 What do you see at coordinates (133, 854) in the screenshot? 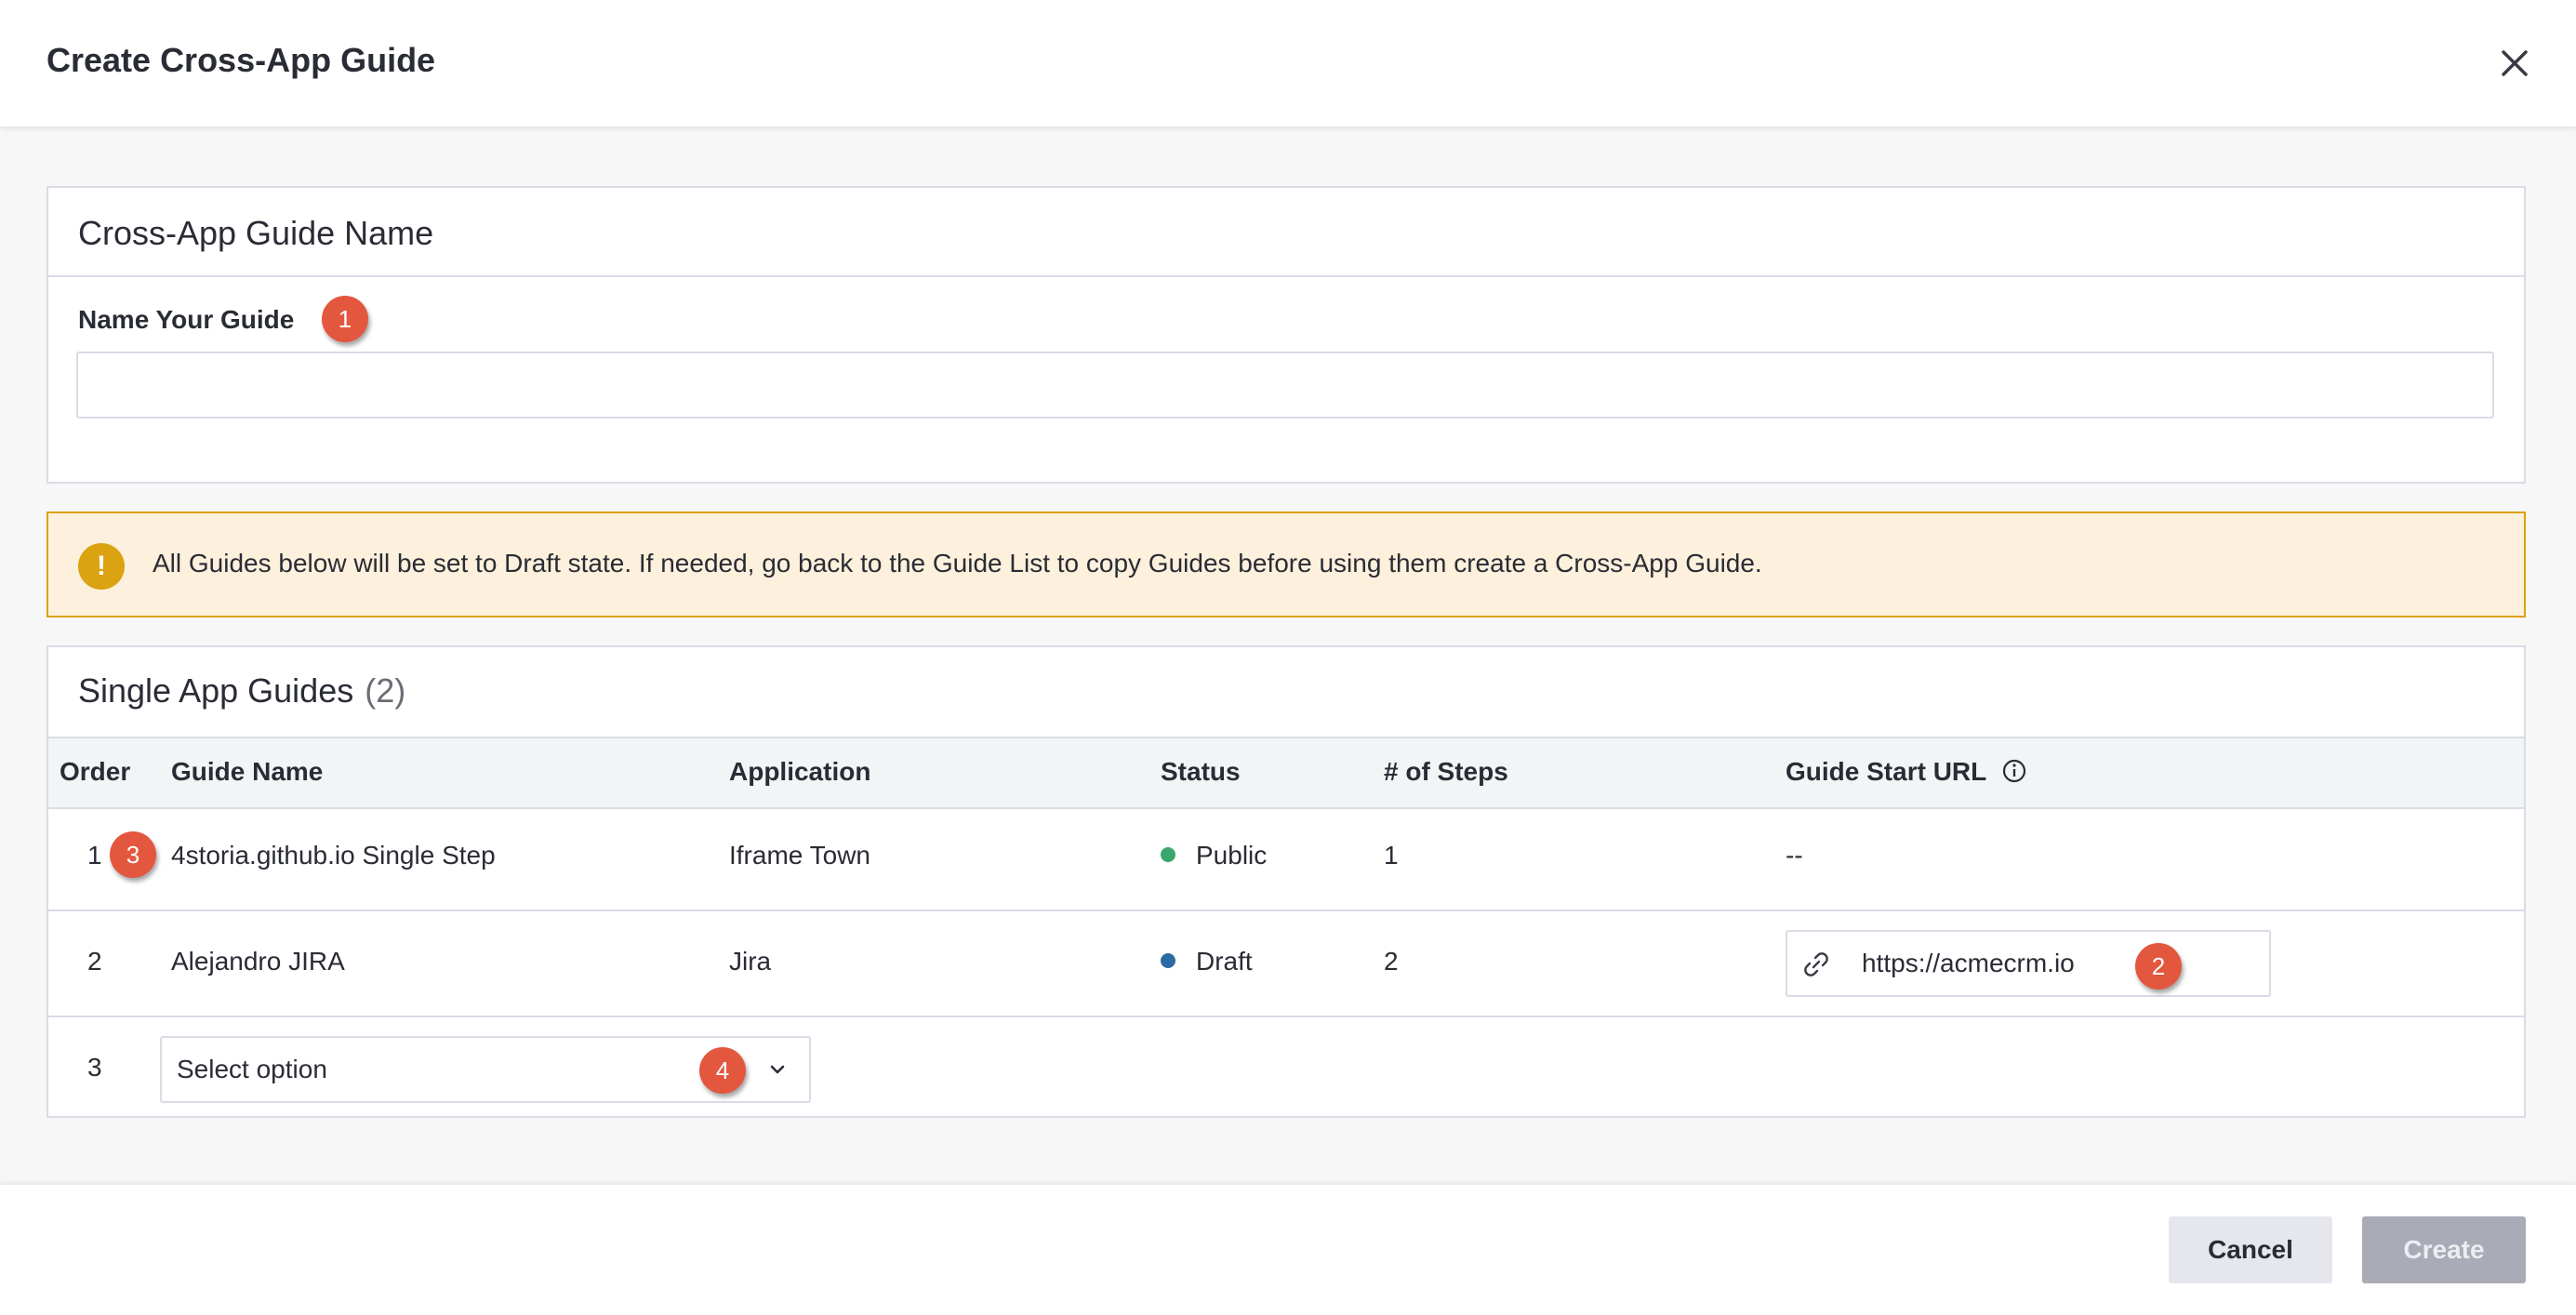
I see `annotation-badge-3: 3` at bounding box center [133, 854].